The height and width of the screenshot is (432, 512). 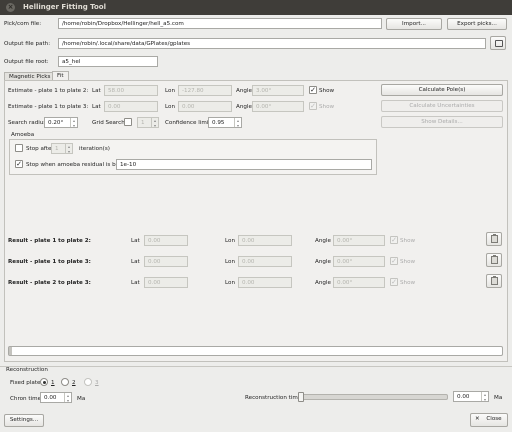 I want to click on result-23-label: Result - plate 2 to plate 3:, so click(x=49, y=283).